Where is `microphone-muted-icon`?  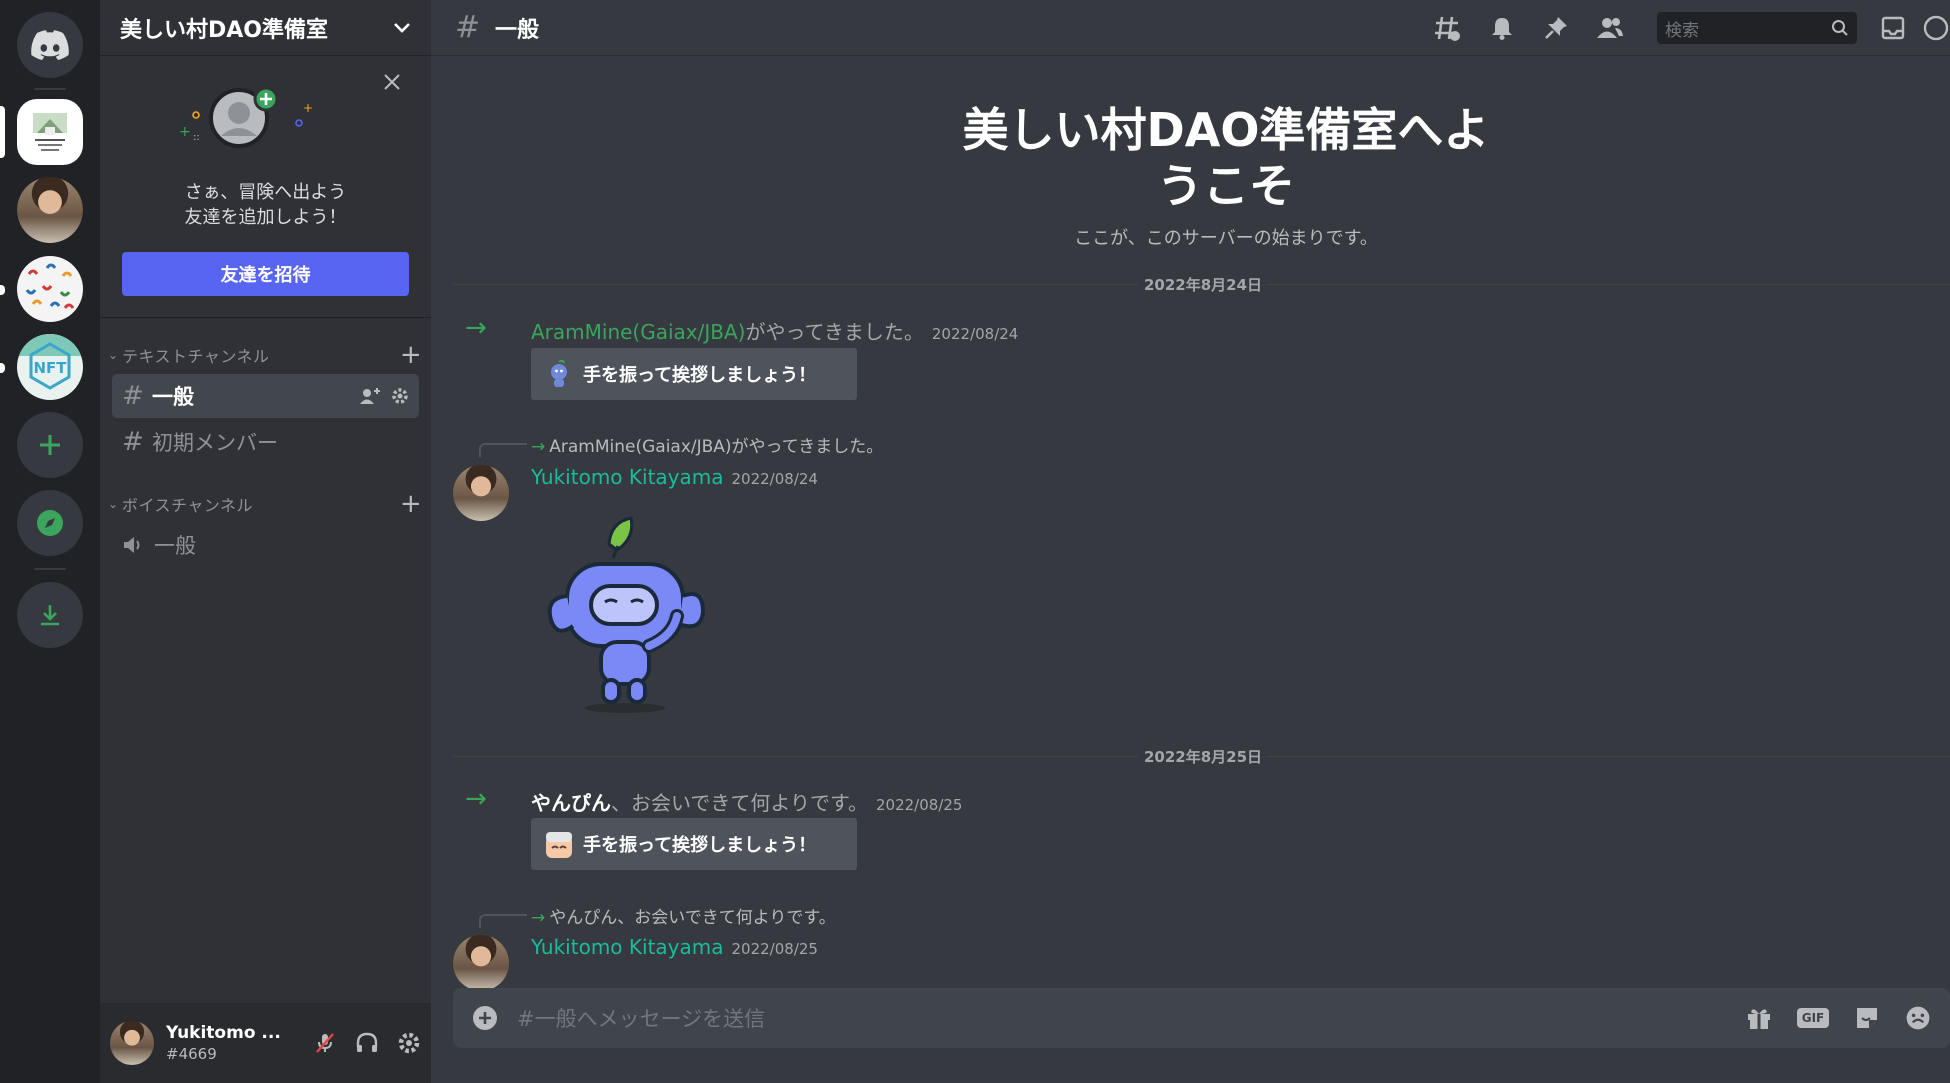
microphone-muted-icon is located at coordinates (325, 1043).